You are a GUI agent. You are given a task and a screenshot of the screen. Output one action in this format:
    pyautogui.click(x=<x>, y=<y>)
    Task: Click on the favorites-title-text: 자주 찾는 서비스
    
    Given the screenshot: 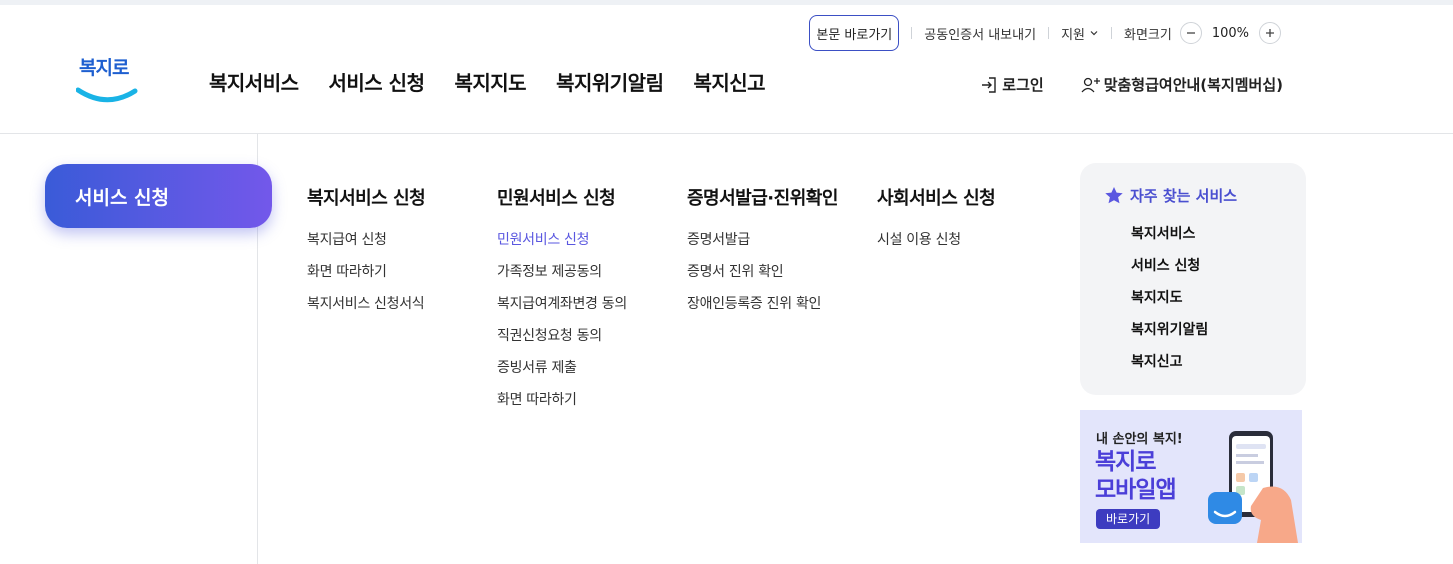 What is the action you would take?
    pyautogui.click(x=1184, y=196)
    